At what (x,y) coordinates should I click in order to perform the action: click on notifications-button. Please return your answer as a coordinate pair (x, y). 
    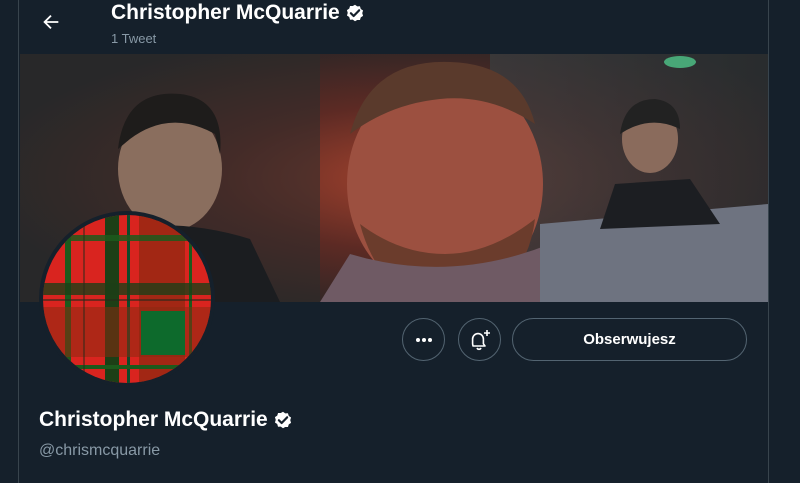
    Looking at the image, I should click on (479, 339).